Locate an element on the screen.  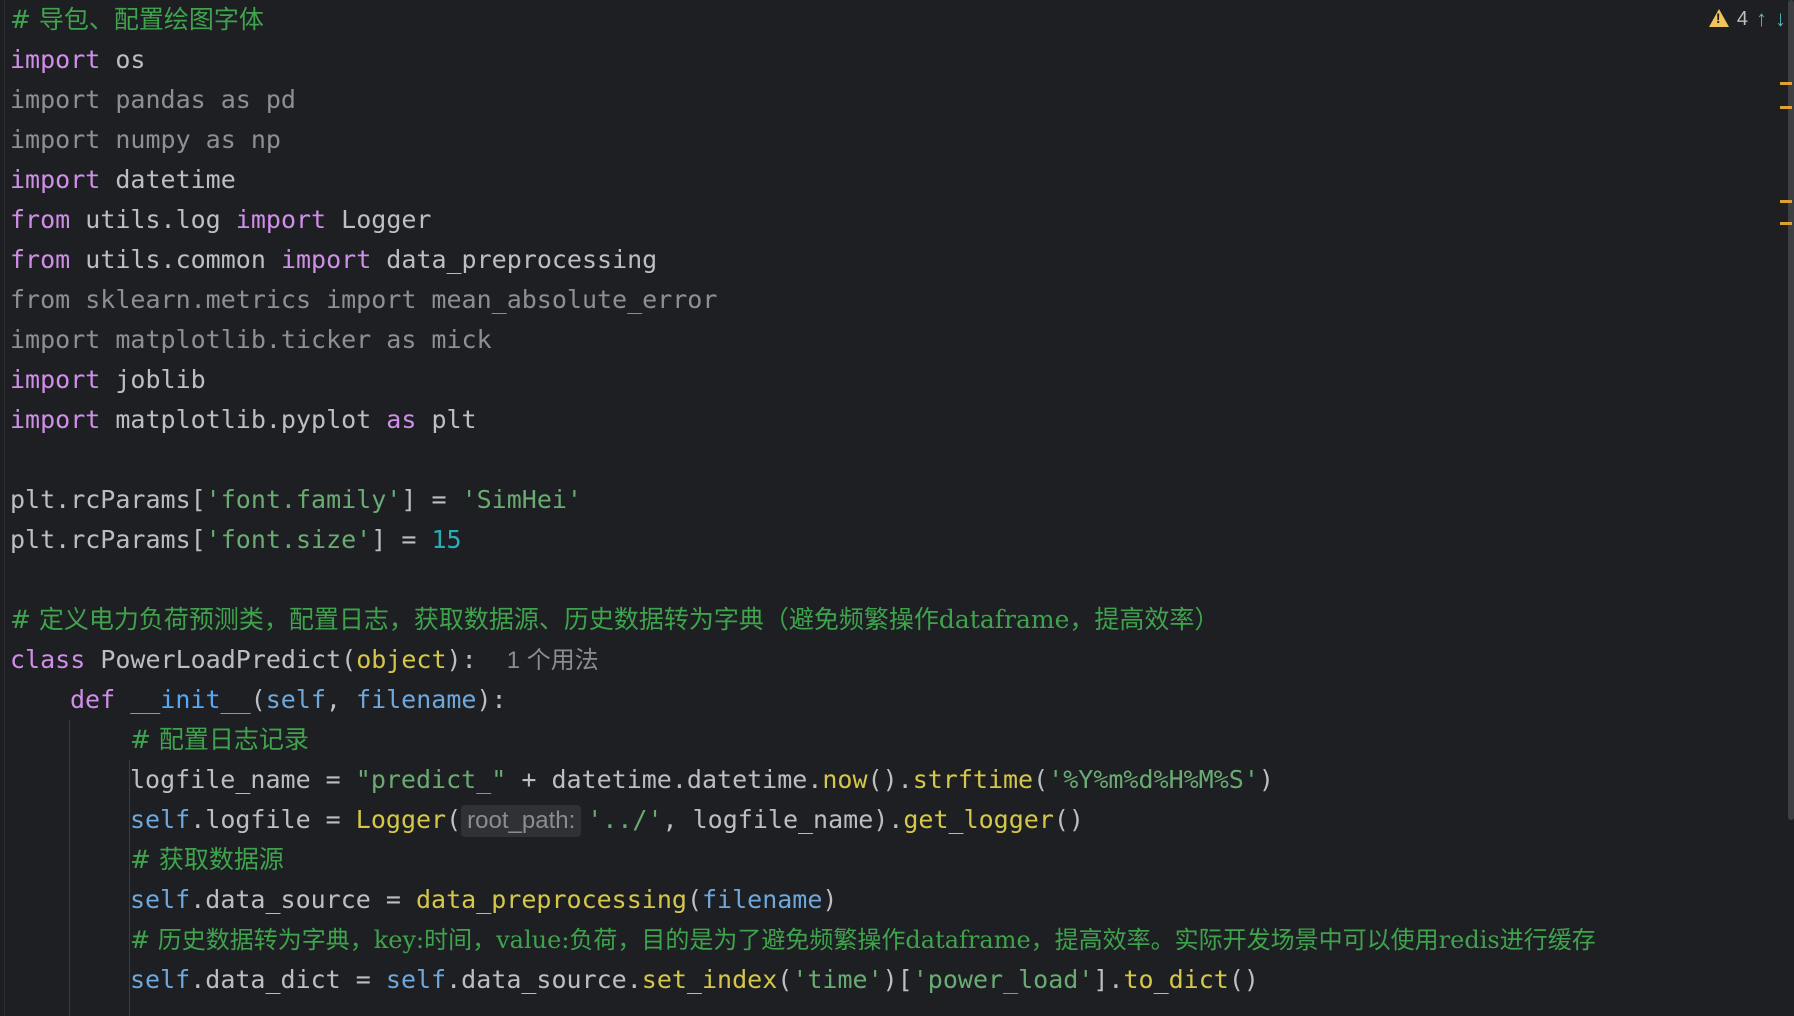
code-line: def __init__(self, filename): is located at coordinates (288, 700).